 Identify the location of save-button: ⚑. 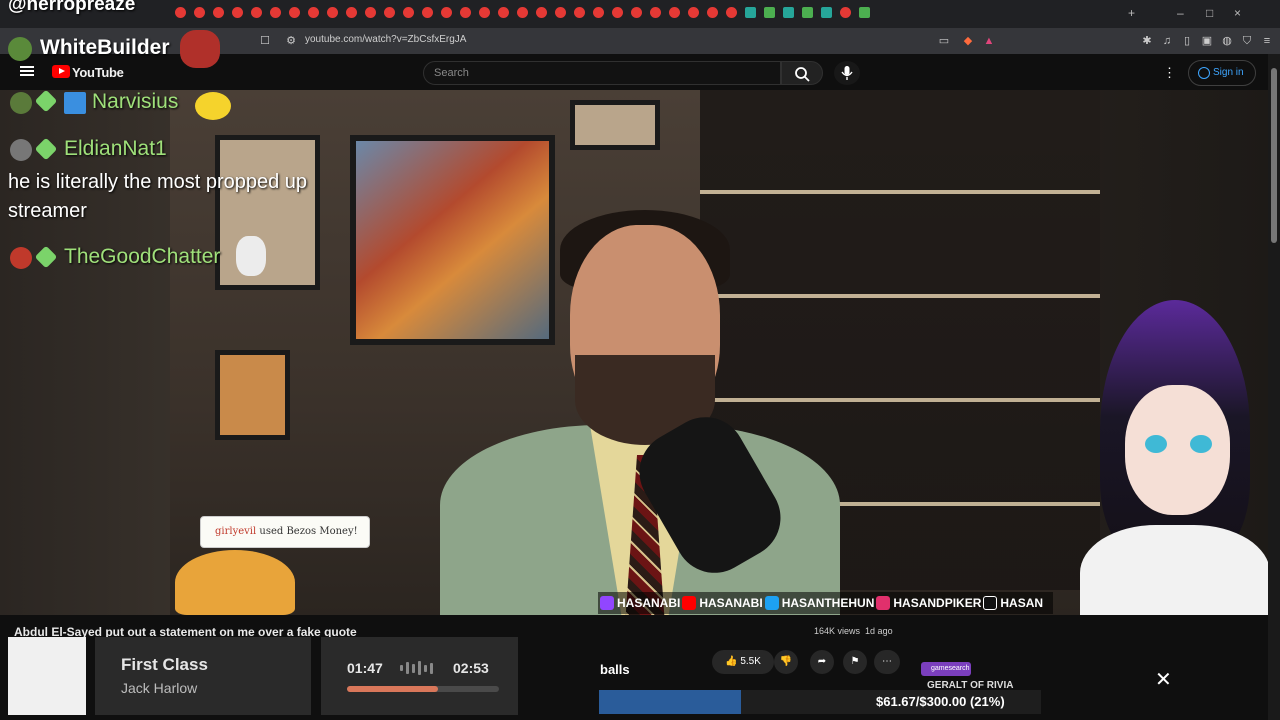
(855, 662).